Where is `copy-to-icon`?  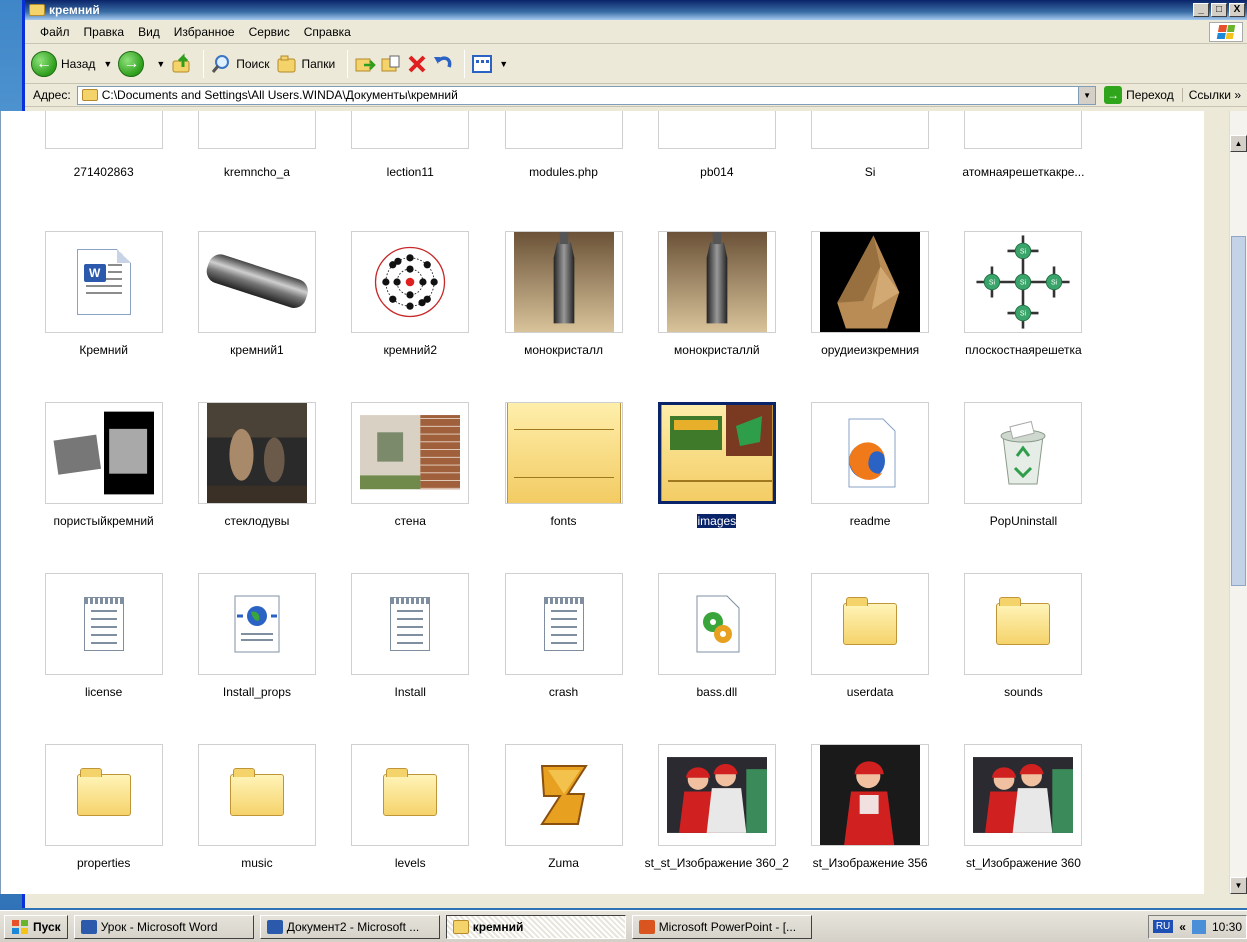 copy-to-icon is located at coordinates (391, 64).